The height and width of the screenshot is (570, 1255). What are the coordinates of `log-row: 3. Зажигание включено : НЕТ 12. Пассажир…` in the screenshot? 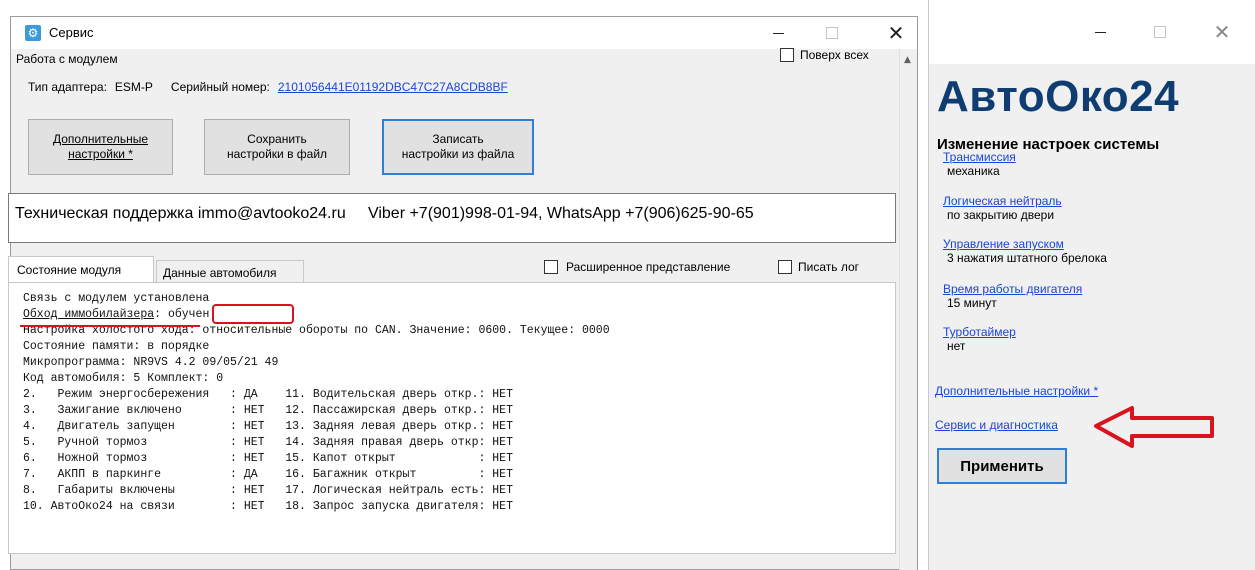 It's located at (268, 410).